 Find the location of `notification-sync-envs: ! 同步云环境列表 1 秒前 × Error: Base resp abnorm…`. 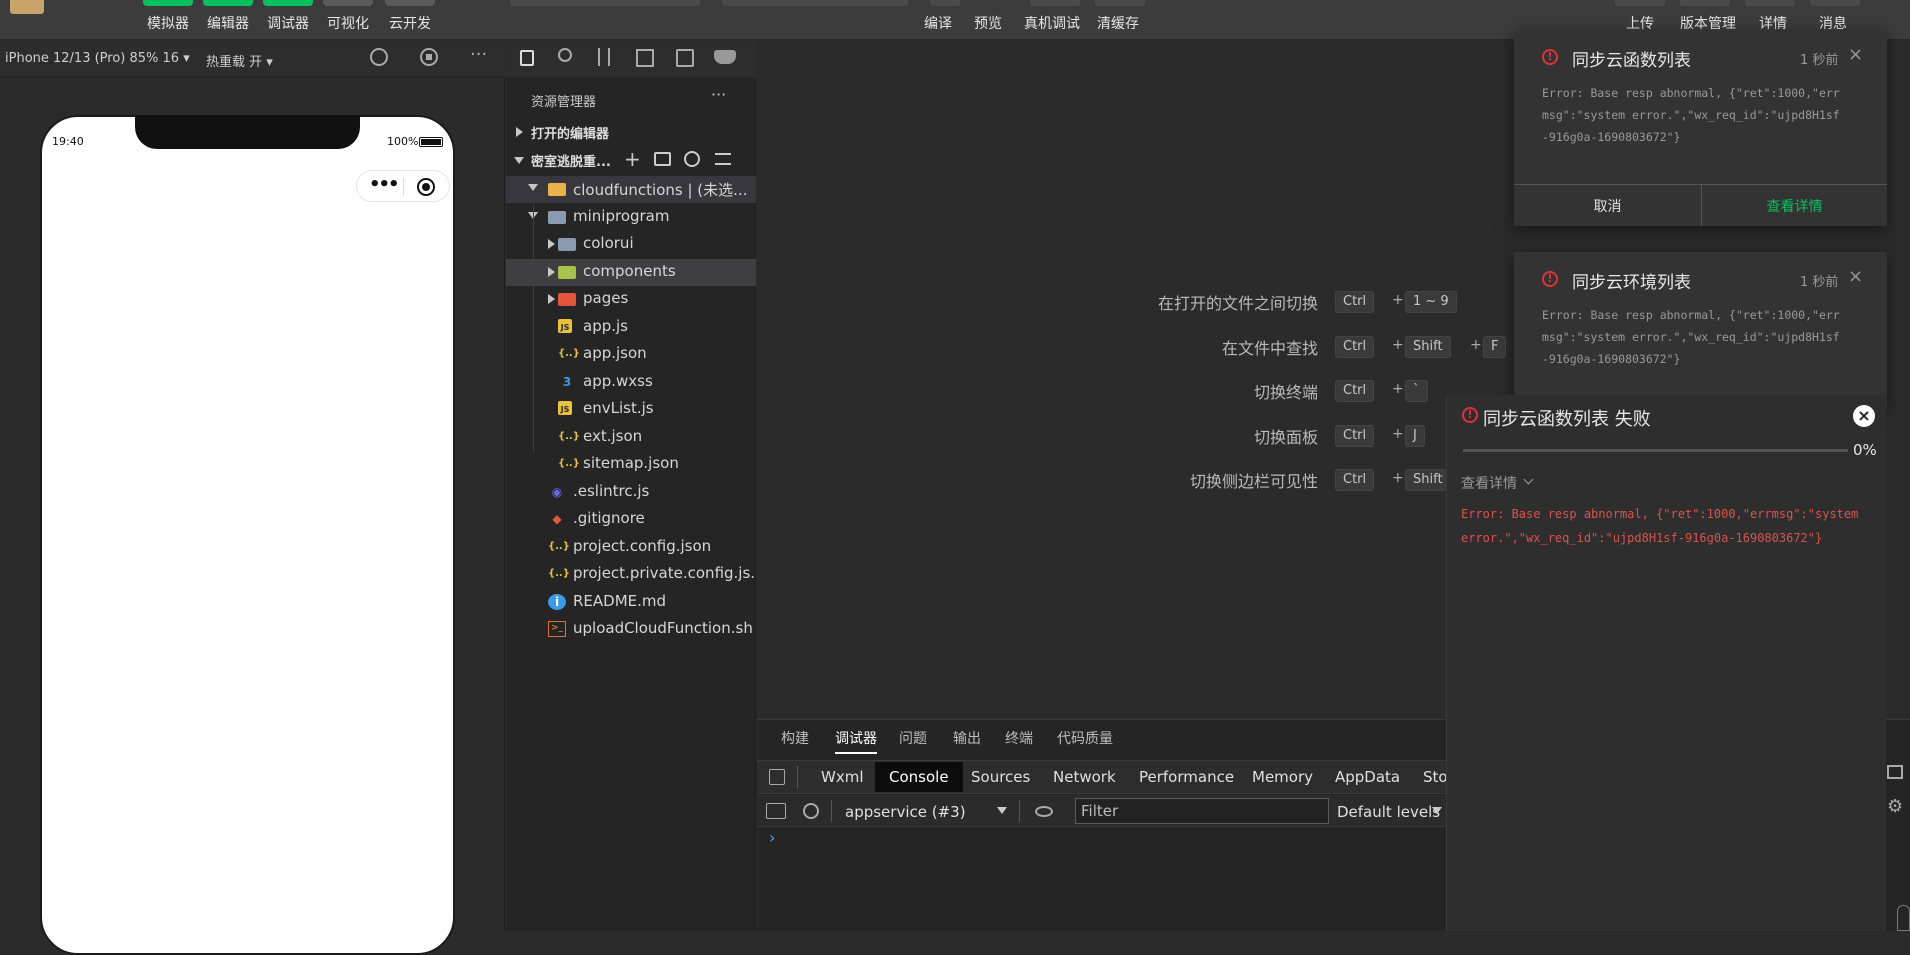

notification-sync-envs: ! 同步云环境列表 1 秒前 × Error: Base resp abnorm… is located at coordinates (1700, 329).